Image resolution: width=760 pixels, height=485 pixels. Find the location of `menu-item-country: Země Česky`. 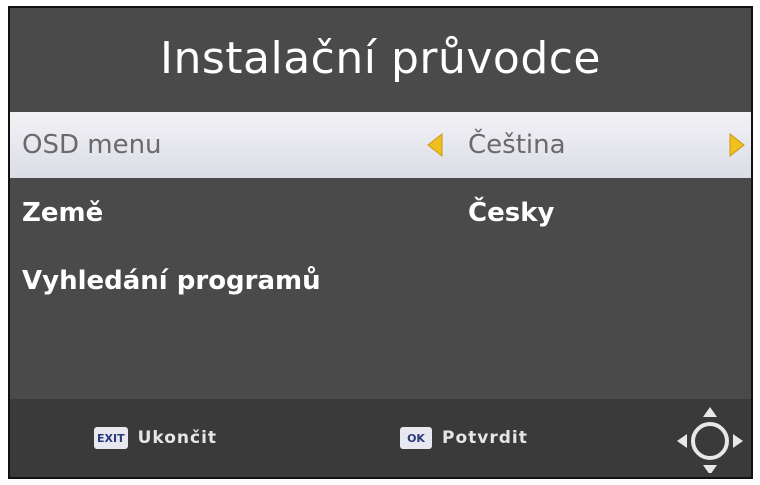

menu-item-country: Země Česky is located at coordinates (380, 213).